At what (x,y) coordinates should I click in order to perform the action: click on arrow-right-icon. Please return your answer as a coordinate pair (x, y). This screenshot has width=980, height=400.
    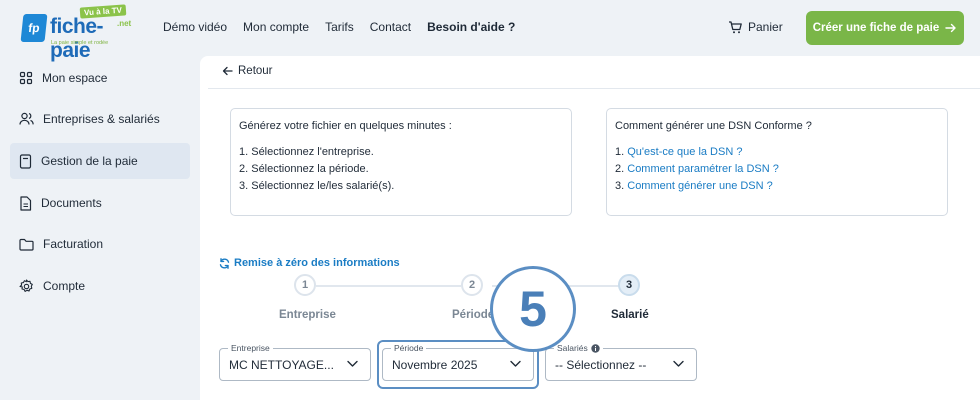
    Looking at the image, I should click on (950, 28).